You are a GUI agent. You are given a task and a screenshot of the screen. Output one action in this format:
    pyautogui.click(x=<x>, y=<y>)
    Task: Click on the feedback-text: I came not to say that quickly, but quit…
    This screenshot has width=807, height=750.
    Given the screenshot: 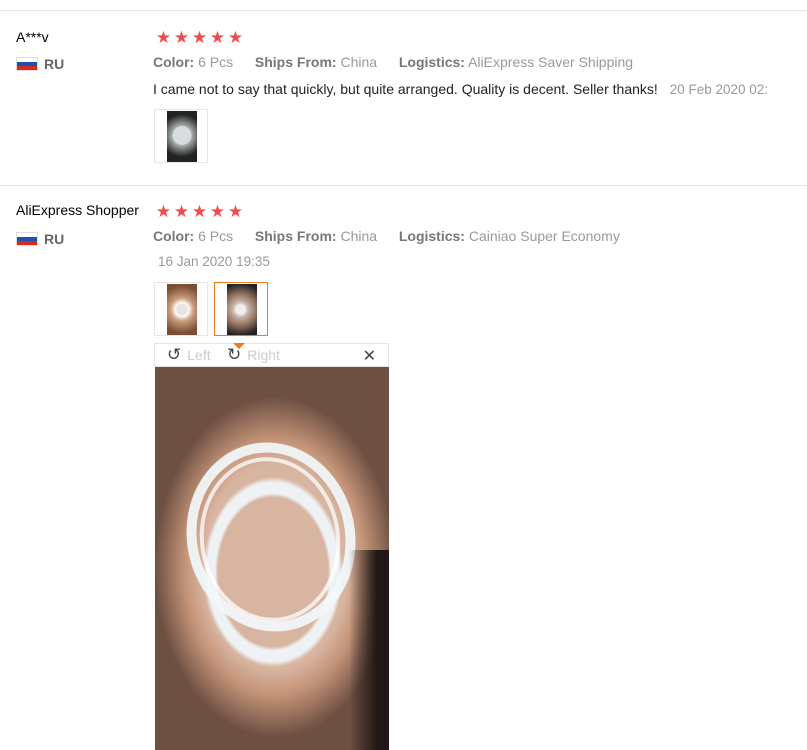 What is the action you would take?
    pyautogui.click(x=405, y=89)
    